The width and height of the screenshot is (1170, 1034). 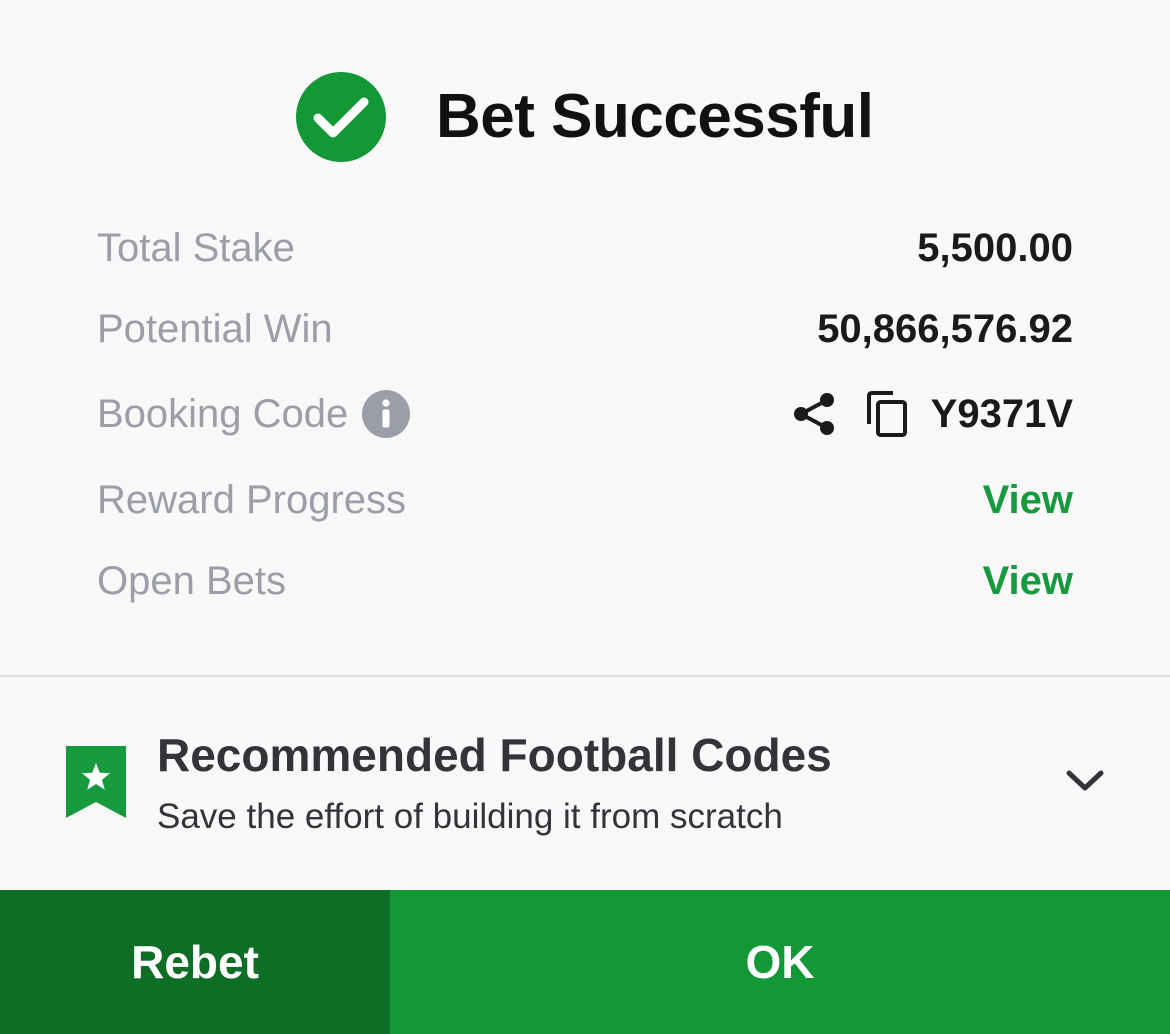 I want to click on copy-icon, so click(x=887, y=414).